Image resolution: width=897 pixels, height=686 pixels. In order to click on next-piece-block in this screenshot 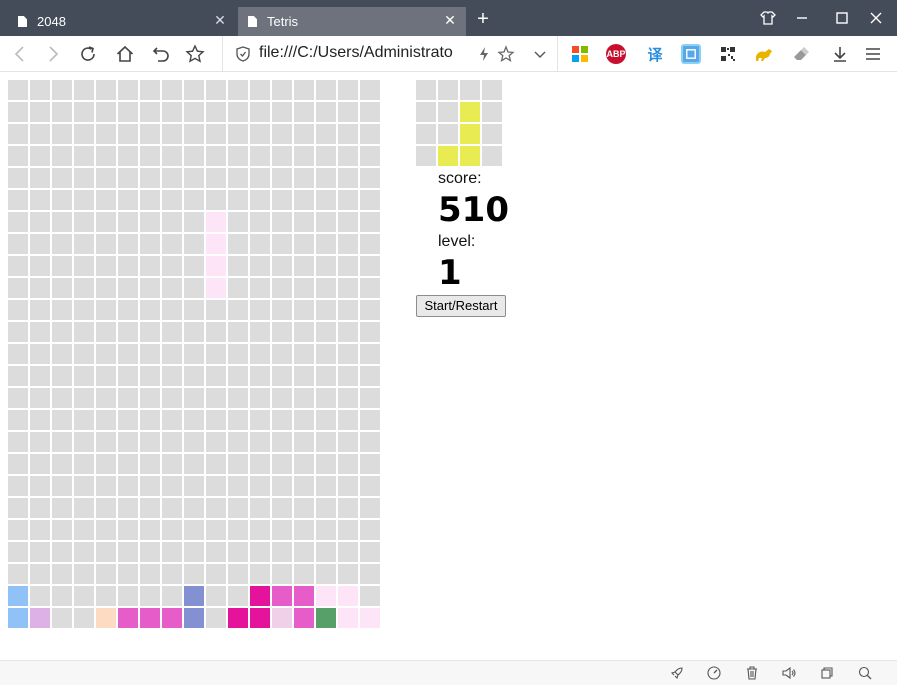, I will do `click(448, 156)`.